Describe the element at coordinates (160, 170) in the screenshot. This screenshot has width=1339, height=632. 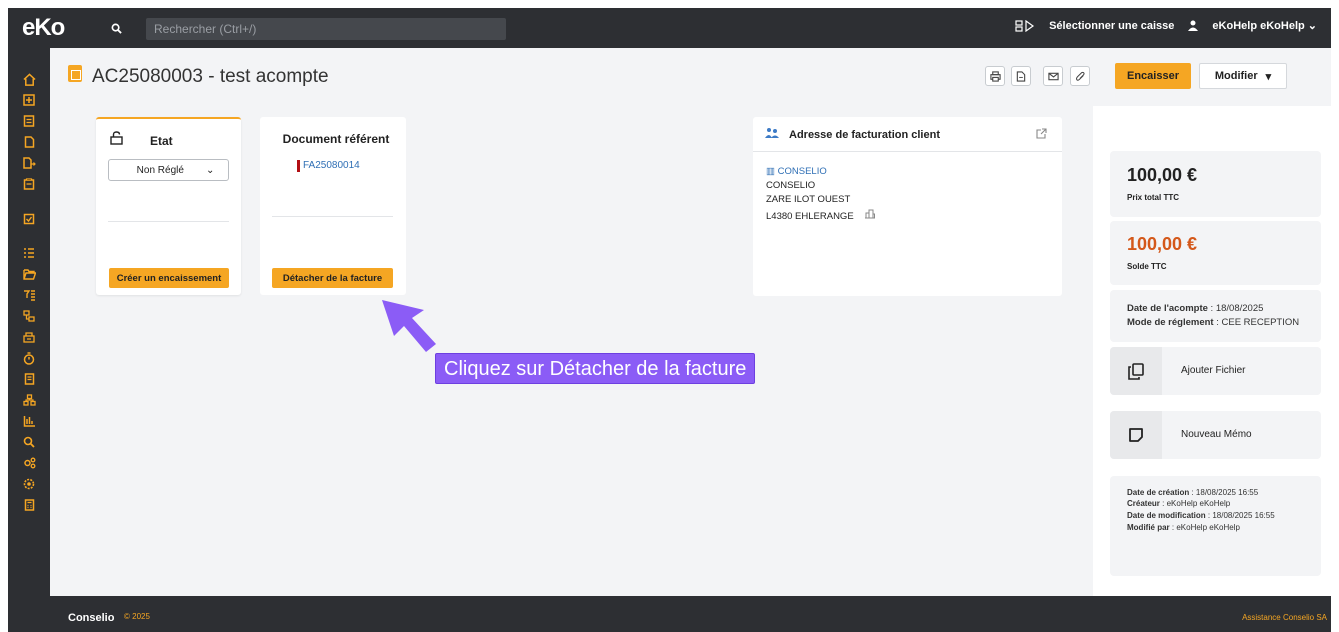
I see `status-value: Non Réglé` at that location.